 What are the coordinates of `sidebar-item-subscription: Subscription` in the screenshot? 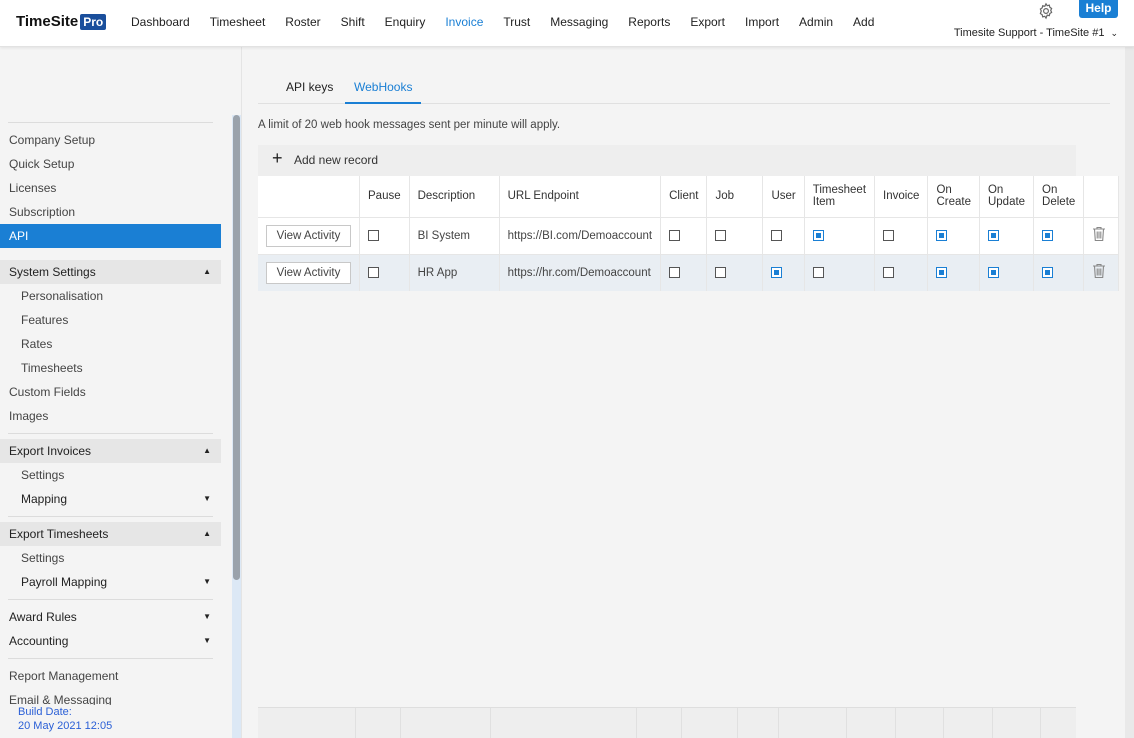 It's located at (110, 212).